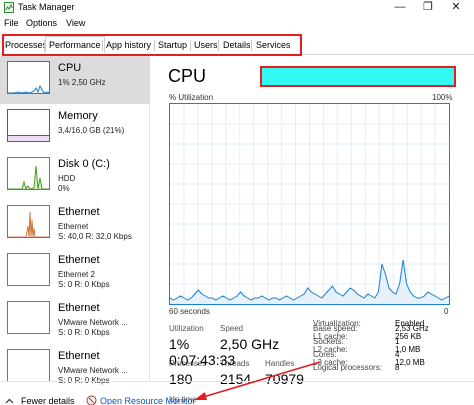  What do you see at coordinates (67, 178) in the screenshot?
I see `sidebar-item-detail: HDD` at bounding box center [67, 178].